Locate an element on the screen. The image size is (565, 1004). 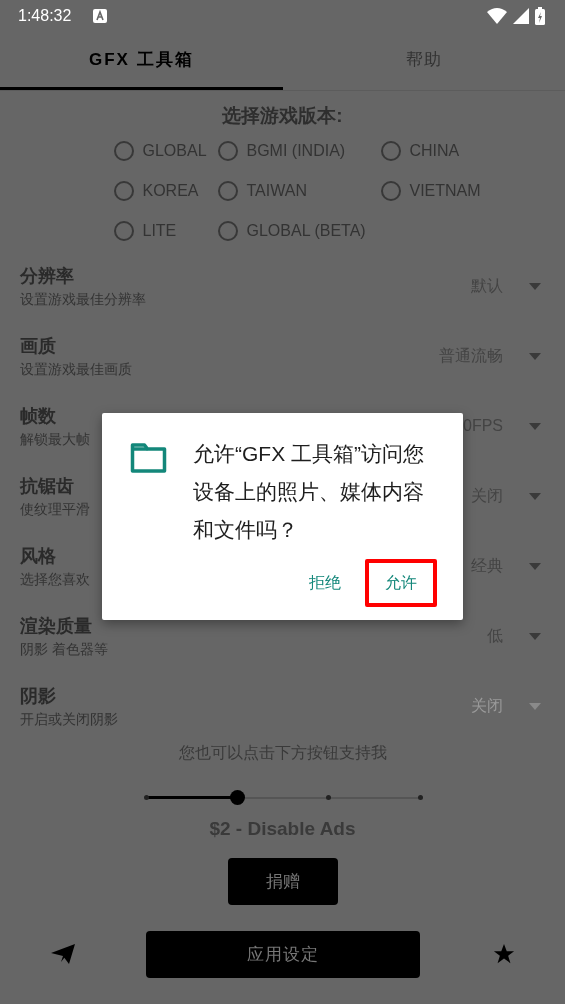
slider-thumb is located at coordinates (237, 797).